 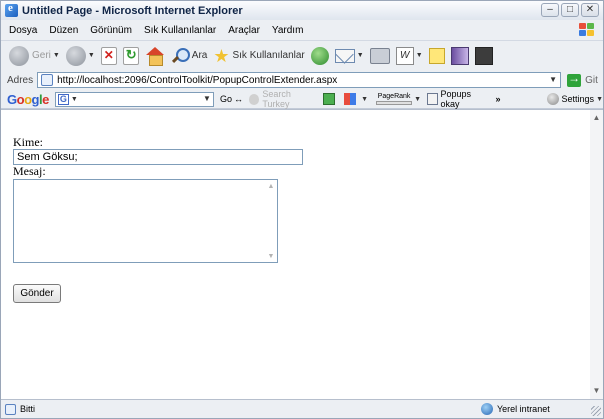 What do you see at coordinates (29, 171) in the screenshot?
I see `message-label: Mesaj:` at bounding box center [29, 171].